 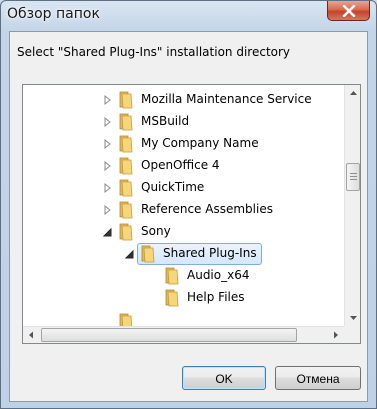 What do you see at coordinates (183, 298) in the screenshot?
I see `tree-item-help-files: Help Files` at bounding box center [183, 298].